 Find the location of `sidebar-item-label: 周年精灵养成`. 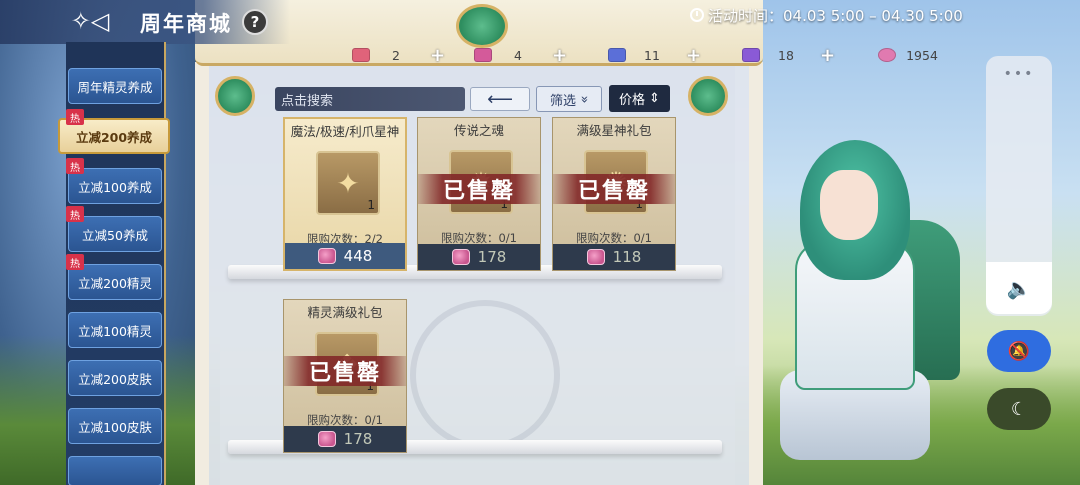

sidebar-item-label: 周年精灵养成 is located at coordinates (115, 87).